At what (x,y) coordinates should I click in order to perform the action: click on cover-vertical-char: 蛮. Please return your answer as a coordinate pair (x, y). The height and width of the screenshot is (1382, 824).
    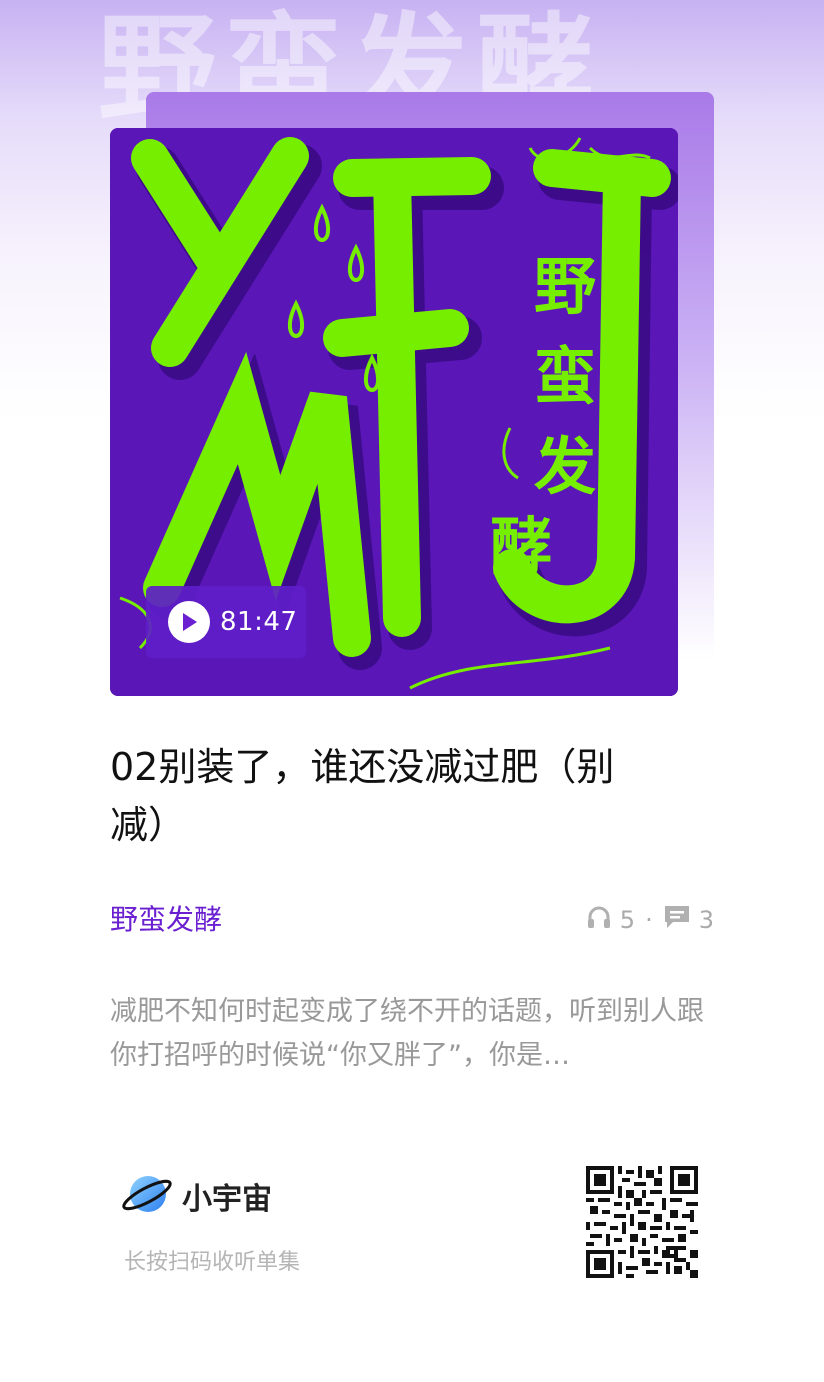
    Looking at the image, I should click on (565, 376).